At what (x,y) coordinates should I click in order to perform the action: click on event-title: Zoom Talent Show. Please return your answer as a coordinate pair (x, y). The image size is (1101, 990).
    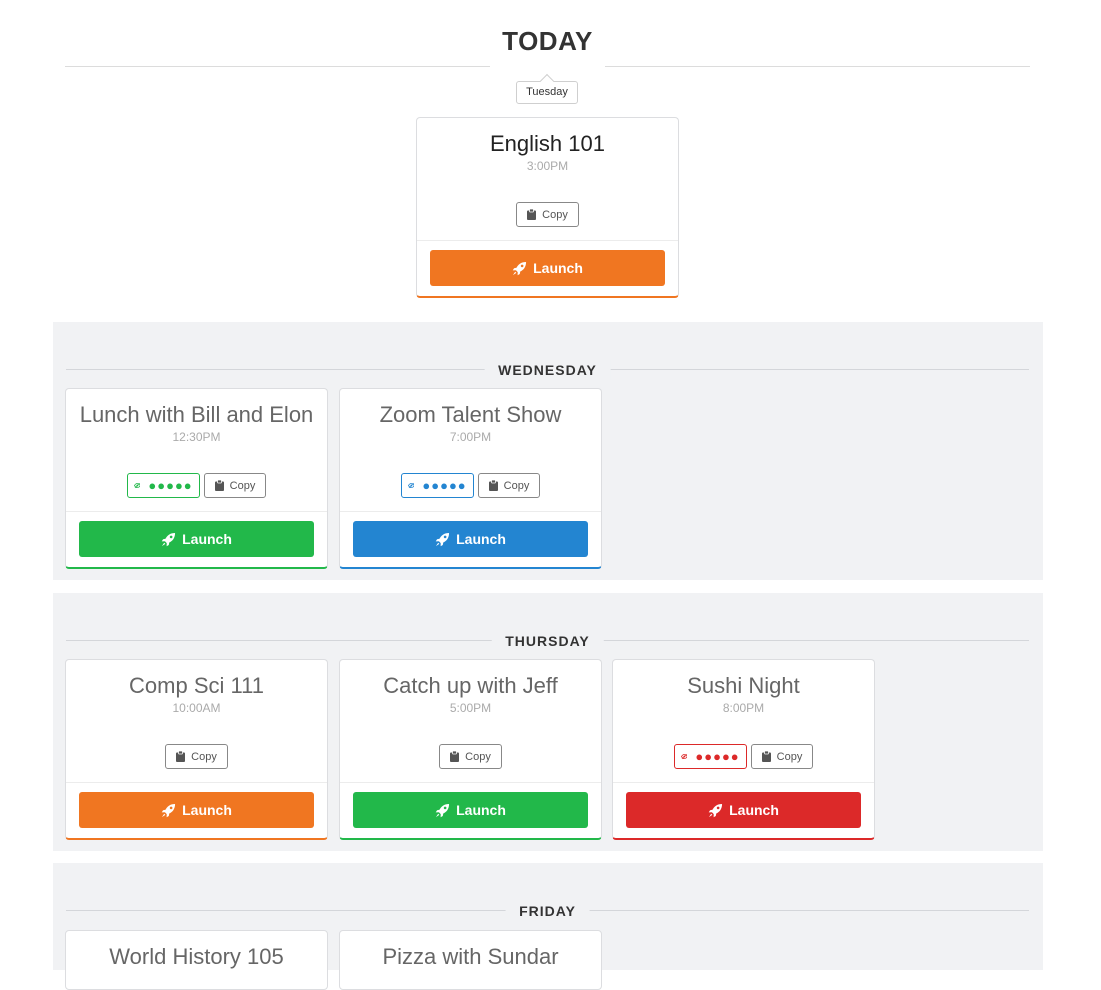
    Looking at the image, I should click on (470, 414).